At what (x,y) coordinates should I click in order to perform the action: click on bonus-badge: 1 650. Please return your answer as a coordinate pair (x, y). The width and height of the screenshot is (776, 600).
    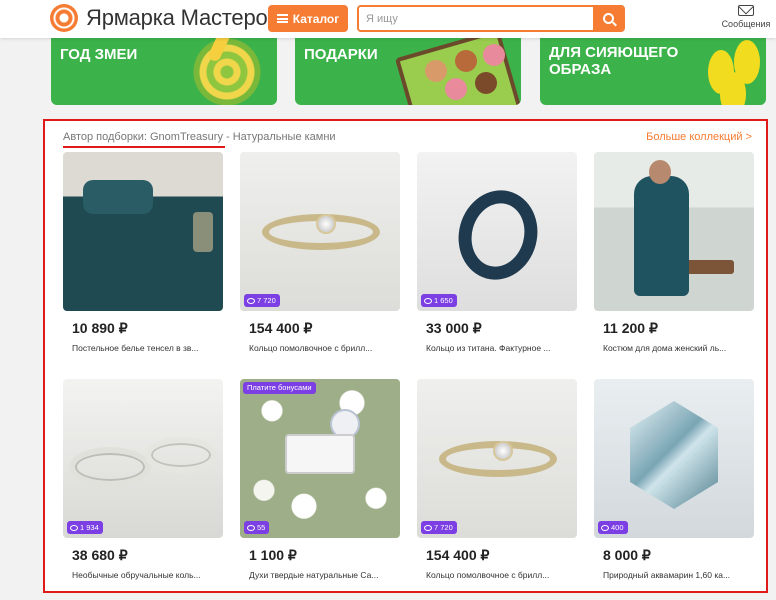
    Looking at the image, I should click on (439, 300).